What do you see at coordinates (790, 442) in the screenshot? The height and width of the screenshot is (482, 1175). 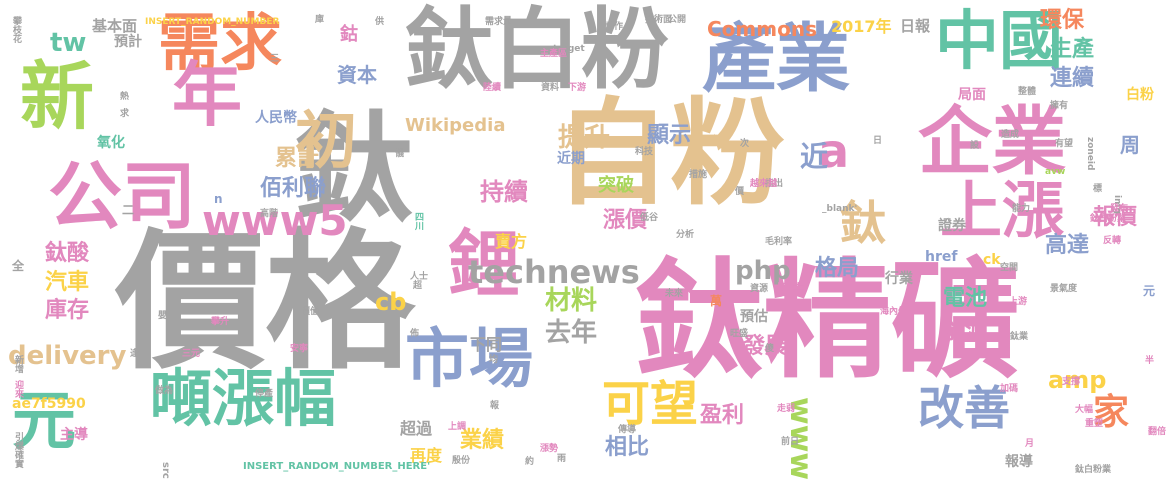 I see `cloud-word: 前日` at bounding box center [790, 442].